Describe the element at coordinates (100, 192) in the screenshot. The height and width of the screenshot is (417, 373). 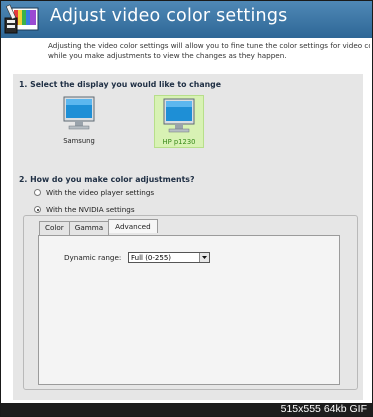
I see `radio-label: With the video player settings` at that location.